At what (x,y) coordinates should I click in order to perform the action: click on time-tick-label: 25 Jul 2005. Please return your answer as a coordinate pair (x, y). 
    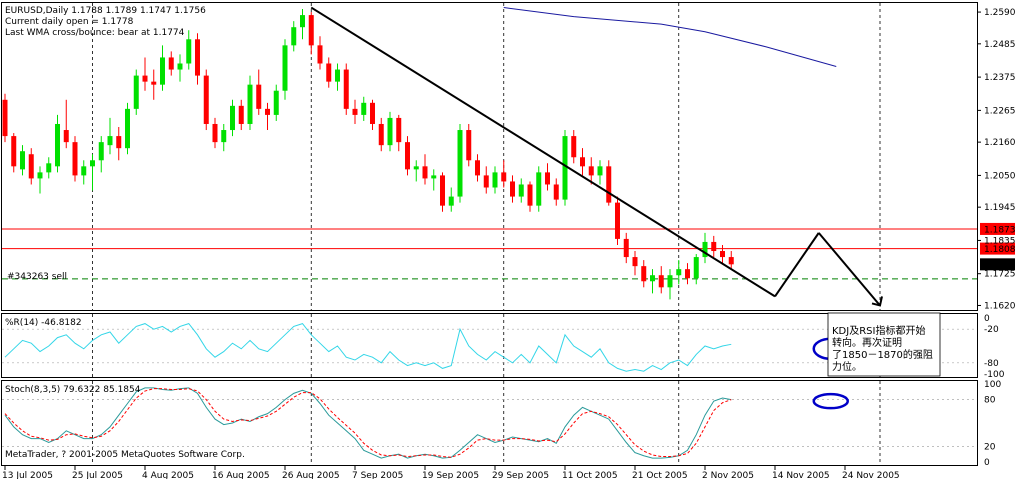
    Looking at the image, I should click on (97, 475).